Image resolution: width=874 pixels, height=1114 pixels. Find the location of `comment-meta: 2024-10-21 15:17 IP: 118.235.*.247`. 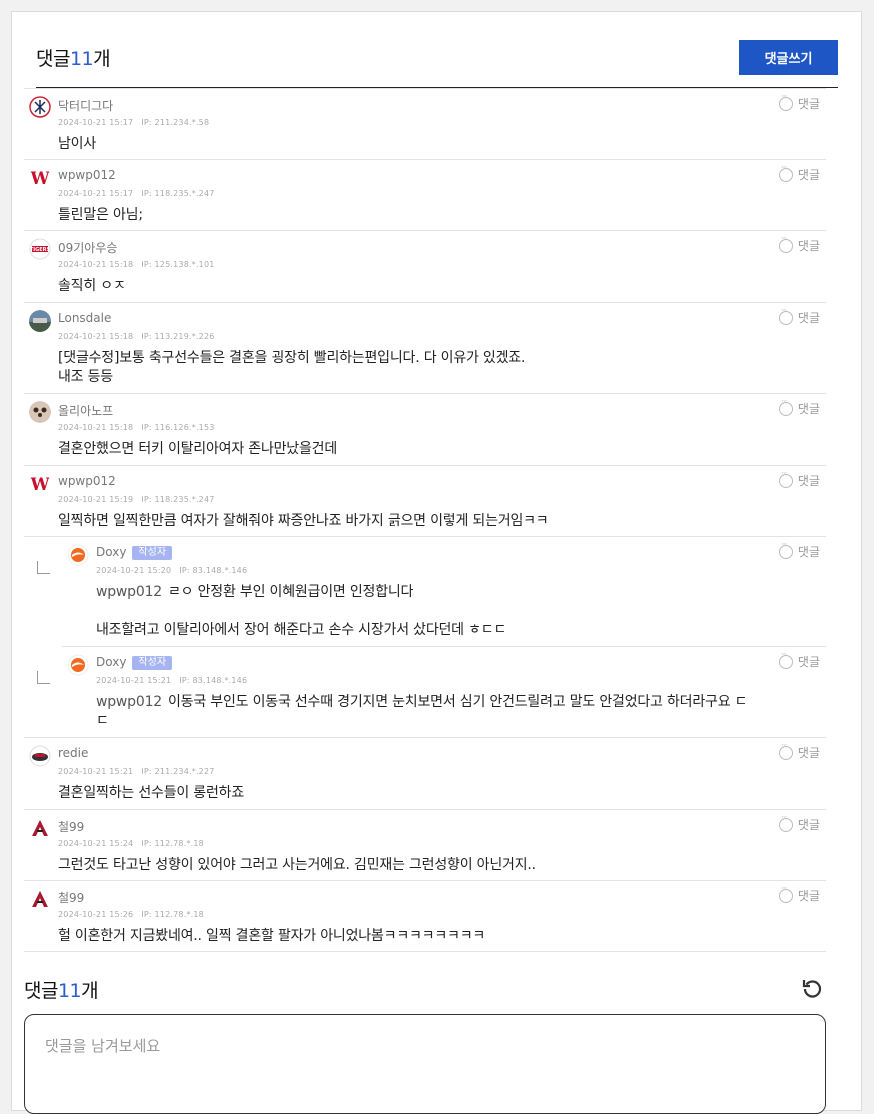

comment-meta: 2024-10-21 15:17 IP: 118.235.*.247 is located at coordinates (136, 193).